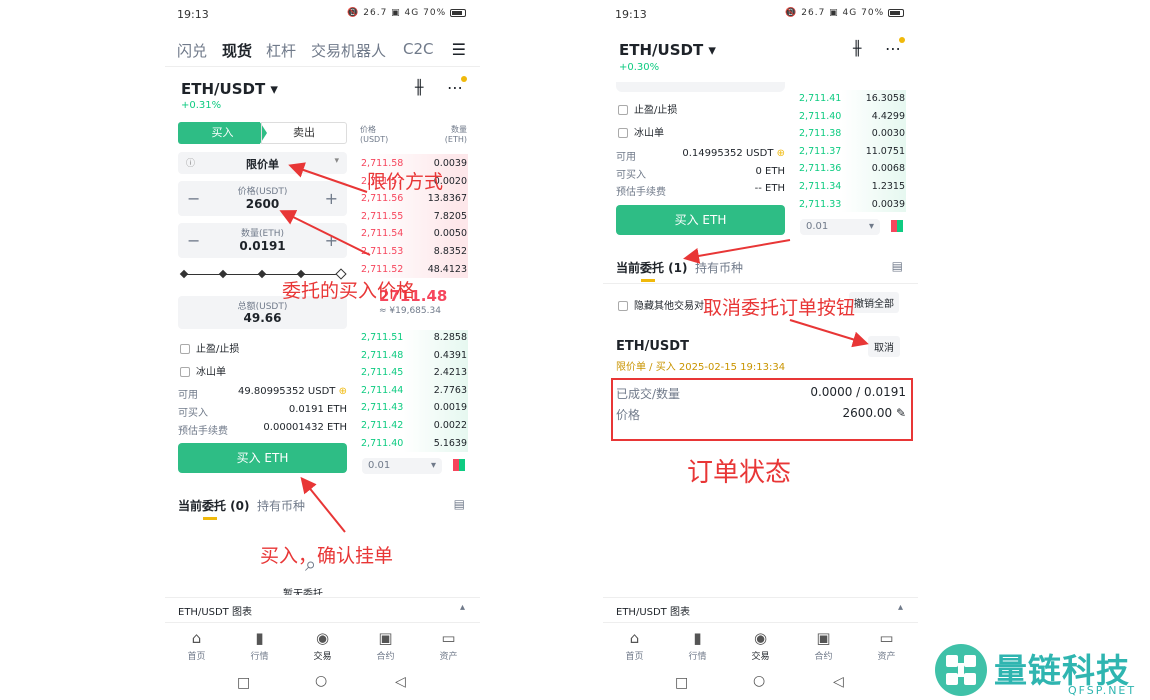 The height and width of the screenshot is (700, 1150). Describe the element at coordinates (414, 251) in the screenshot. I see `ask-row: 2,711.53 8.8352` at that location.